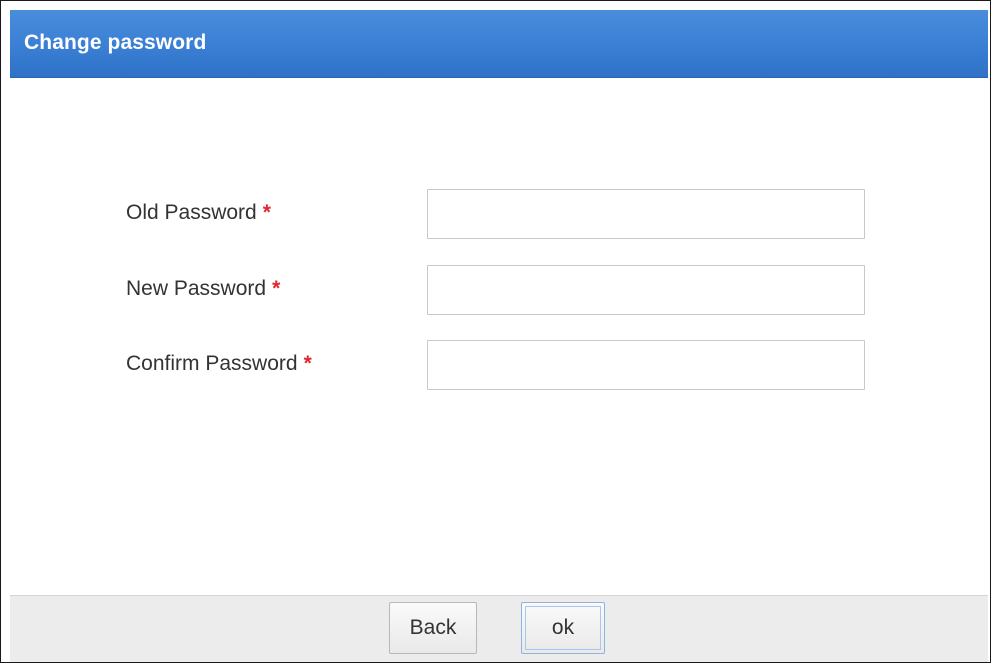 The image size is (991, 663). What do you see at coordinates (563, 628) in the screenshot?
I see `ok-button: ok` at bounding box center [563, 628].